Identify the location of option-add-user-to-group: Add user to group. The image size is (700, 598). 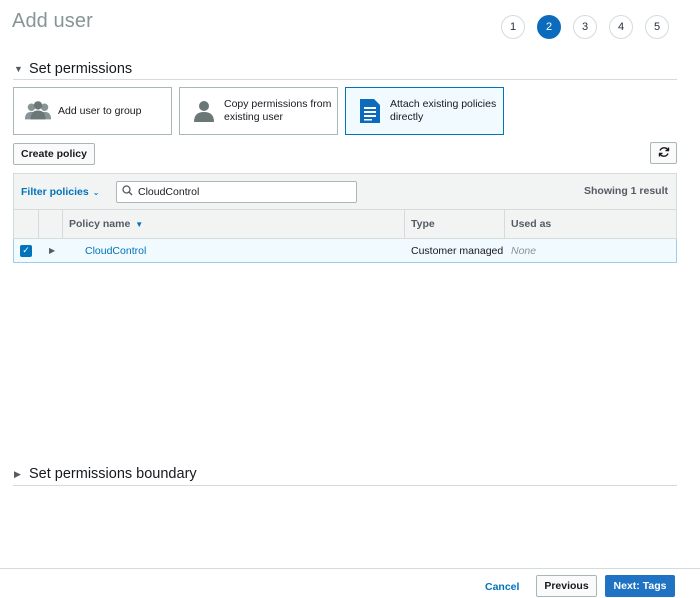
(92, 111).